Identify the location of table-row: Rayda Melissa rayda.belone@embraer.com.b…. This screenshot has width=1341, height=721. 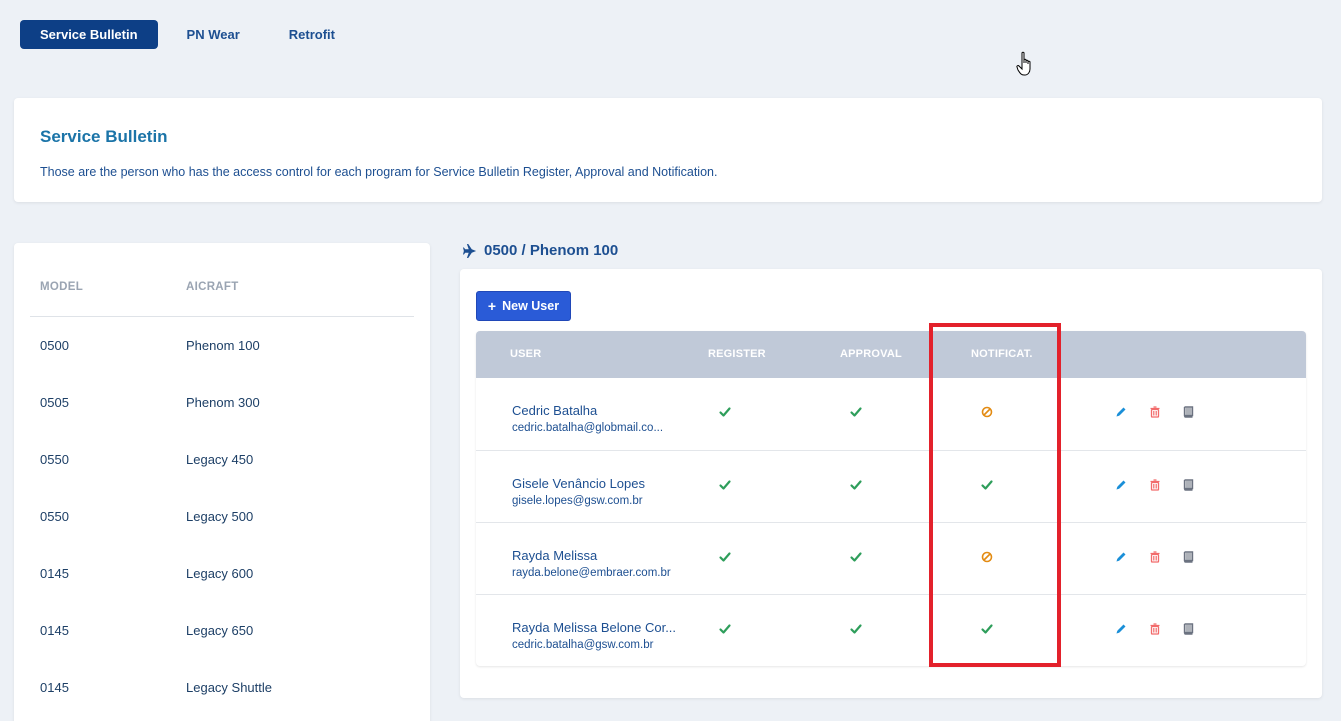
(891, 558).